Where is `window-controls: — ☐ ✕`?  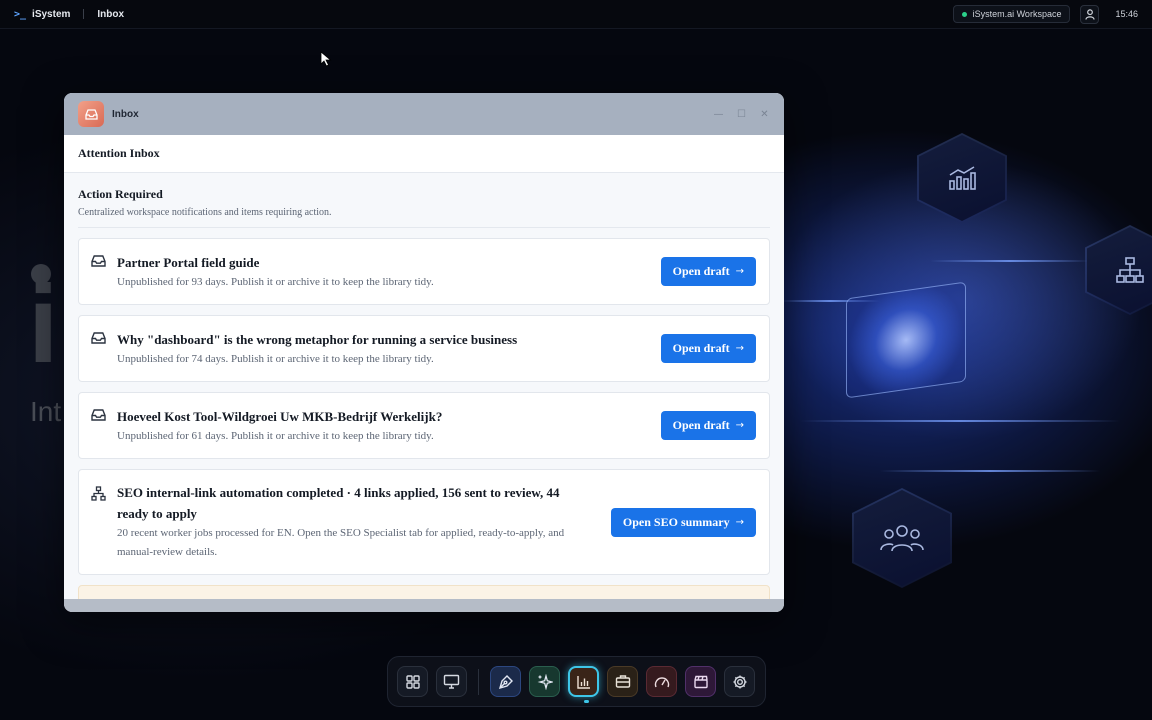 window-controls: — ☐ ✕ is located at coordinates (741, 114).